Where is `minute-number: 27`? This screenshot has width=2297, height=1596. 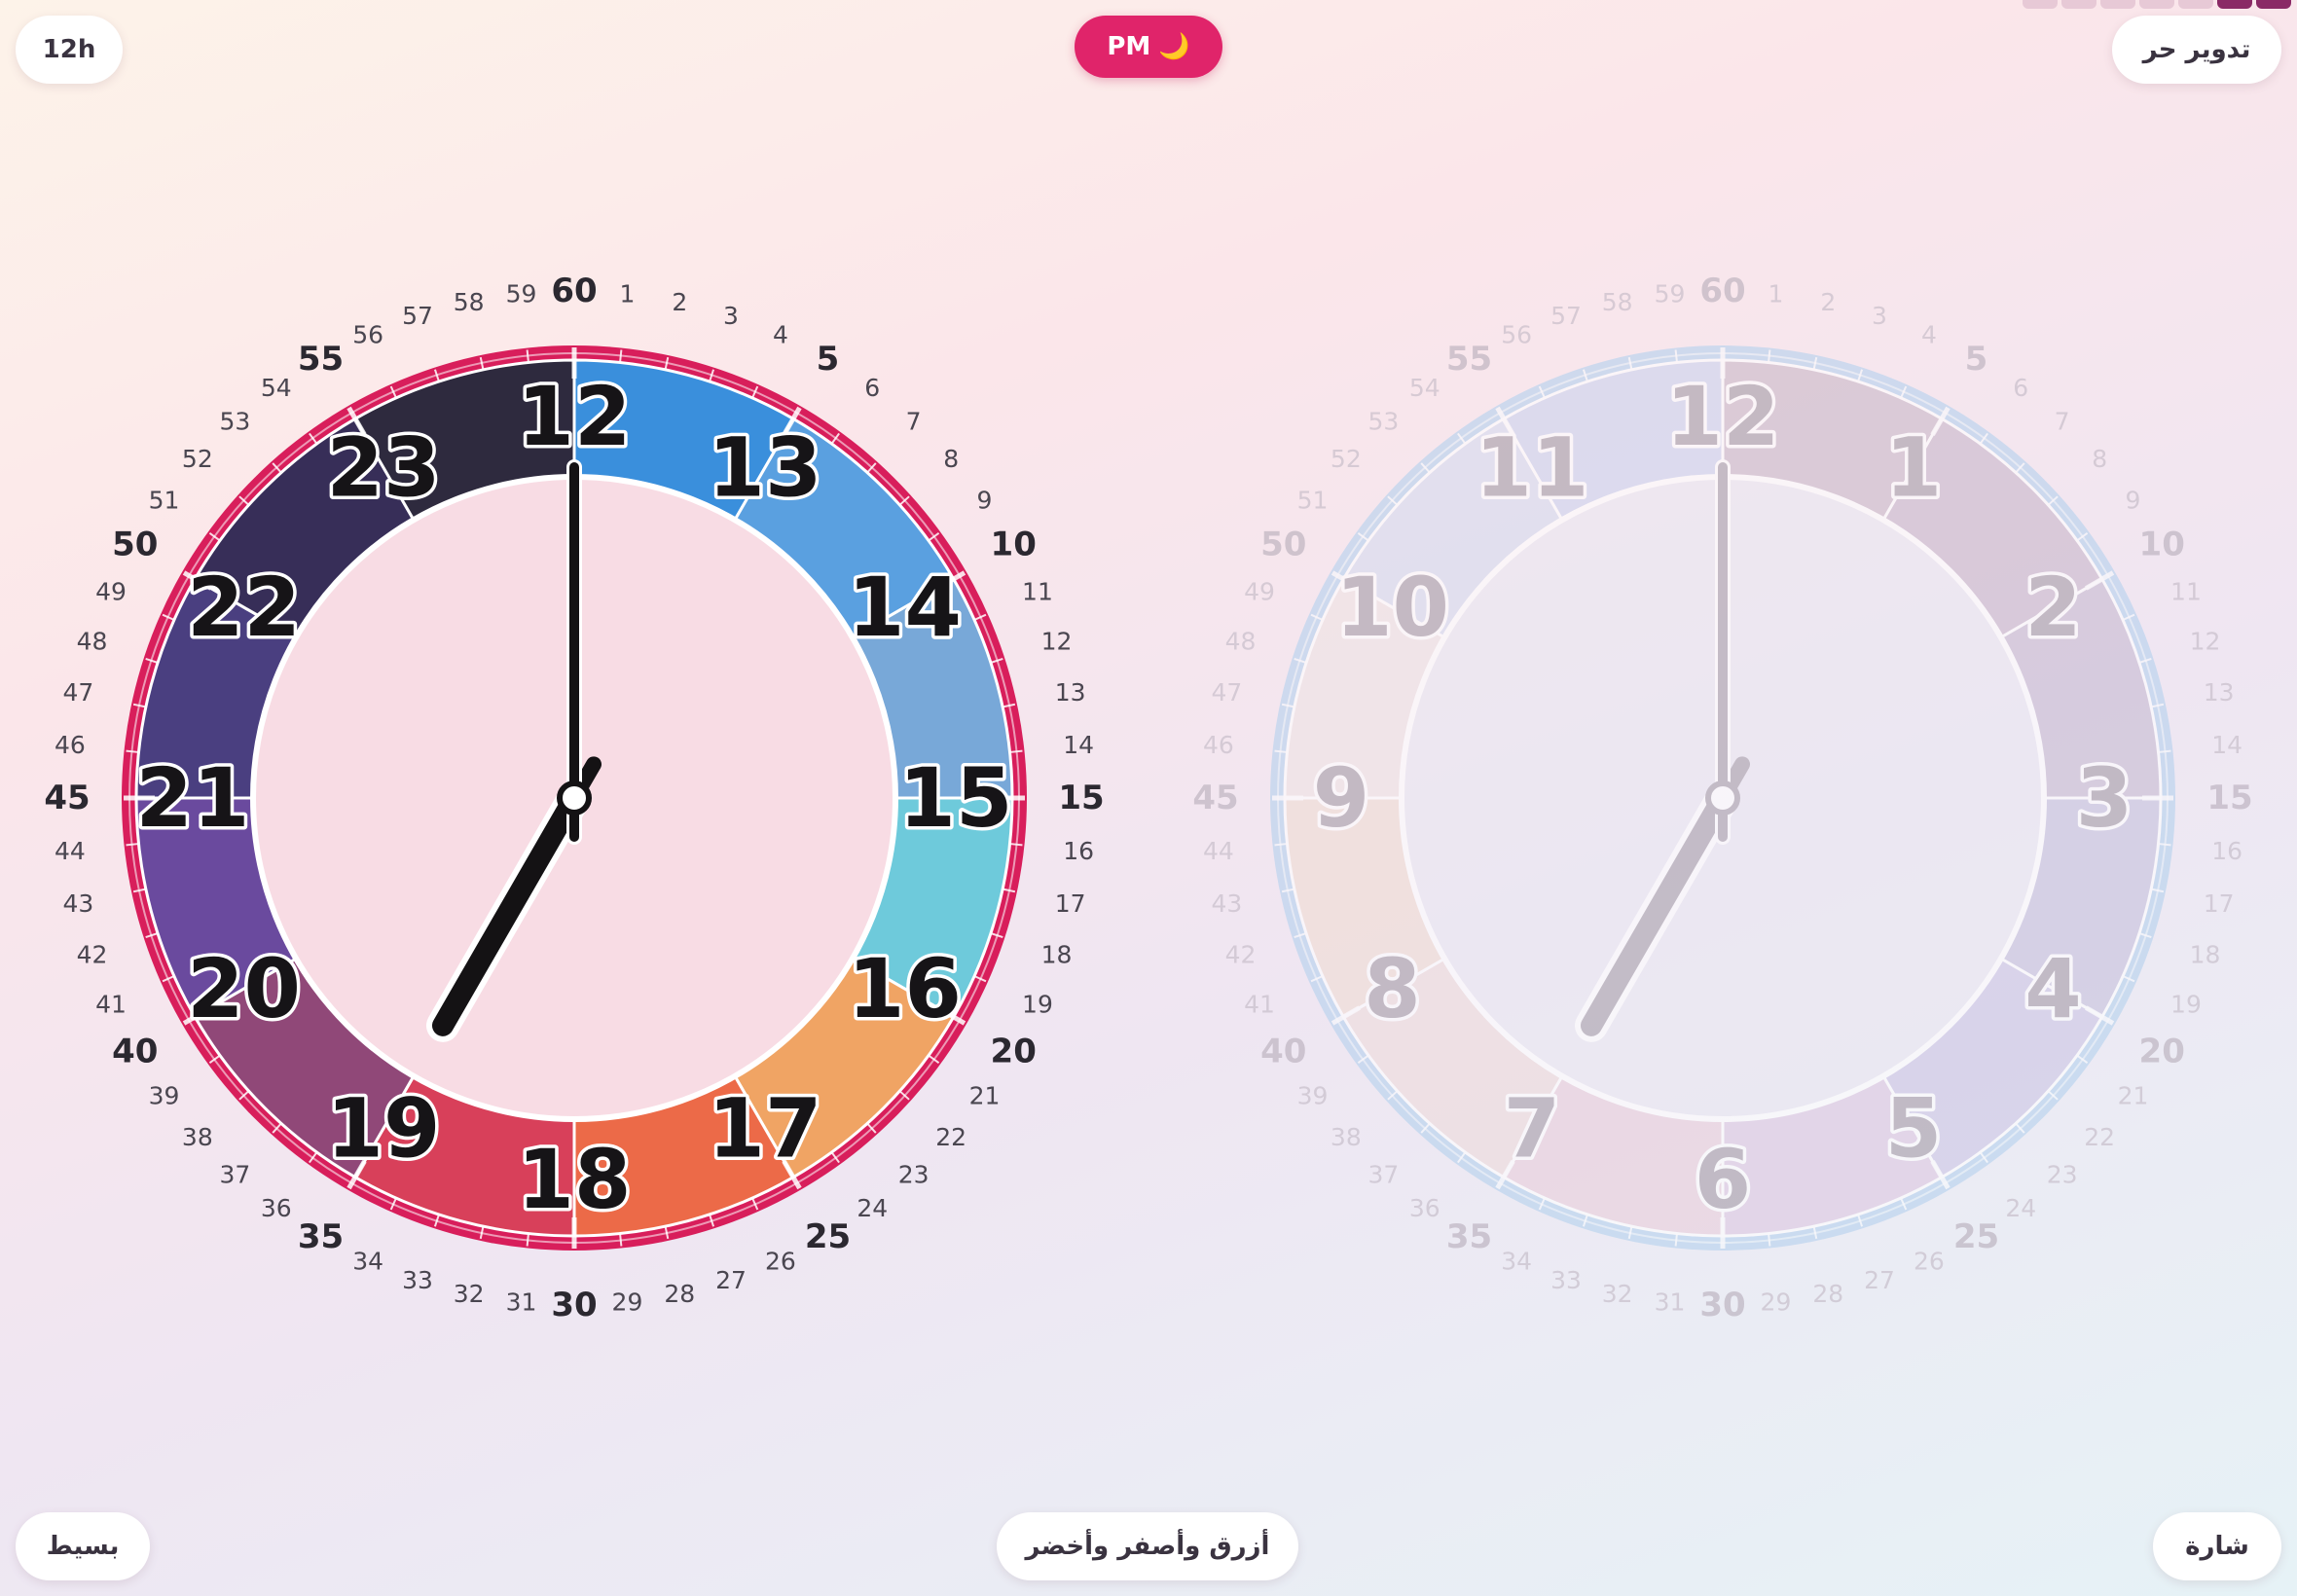 minute-number: 27 is located at coordinates (1879, 1280).